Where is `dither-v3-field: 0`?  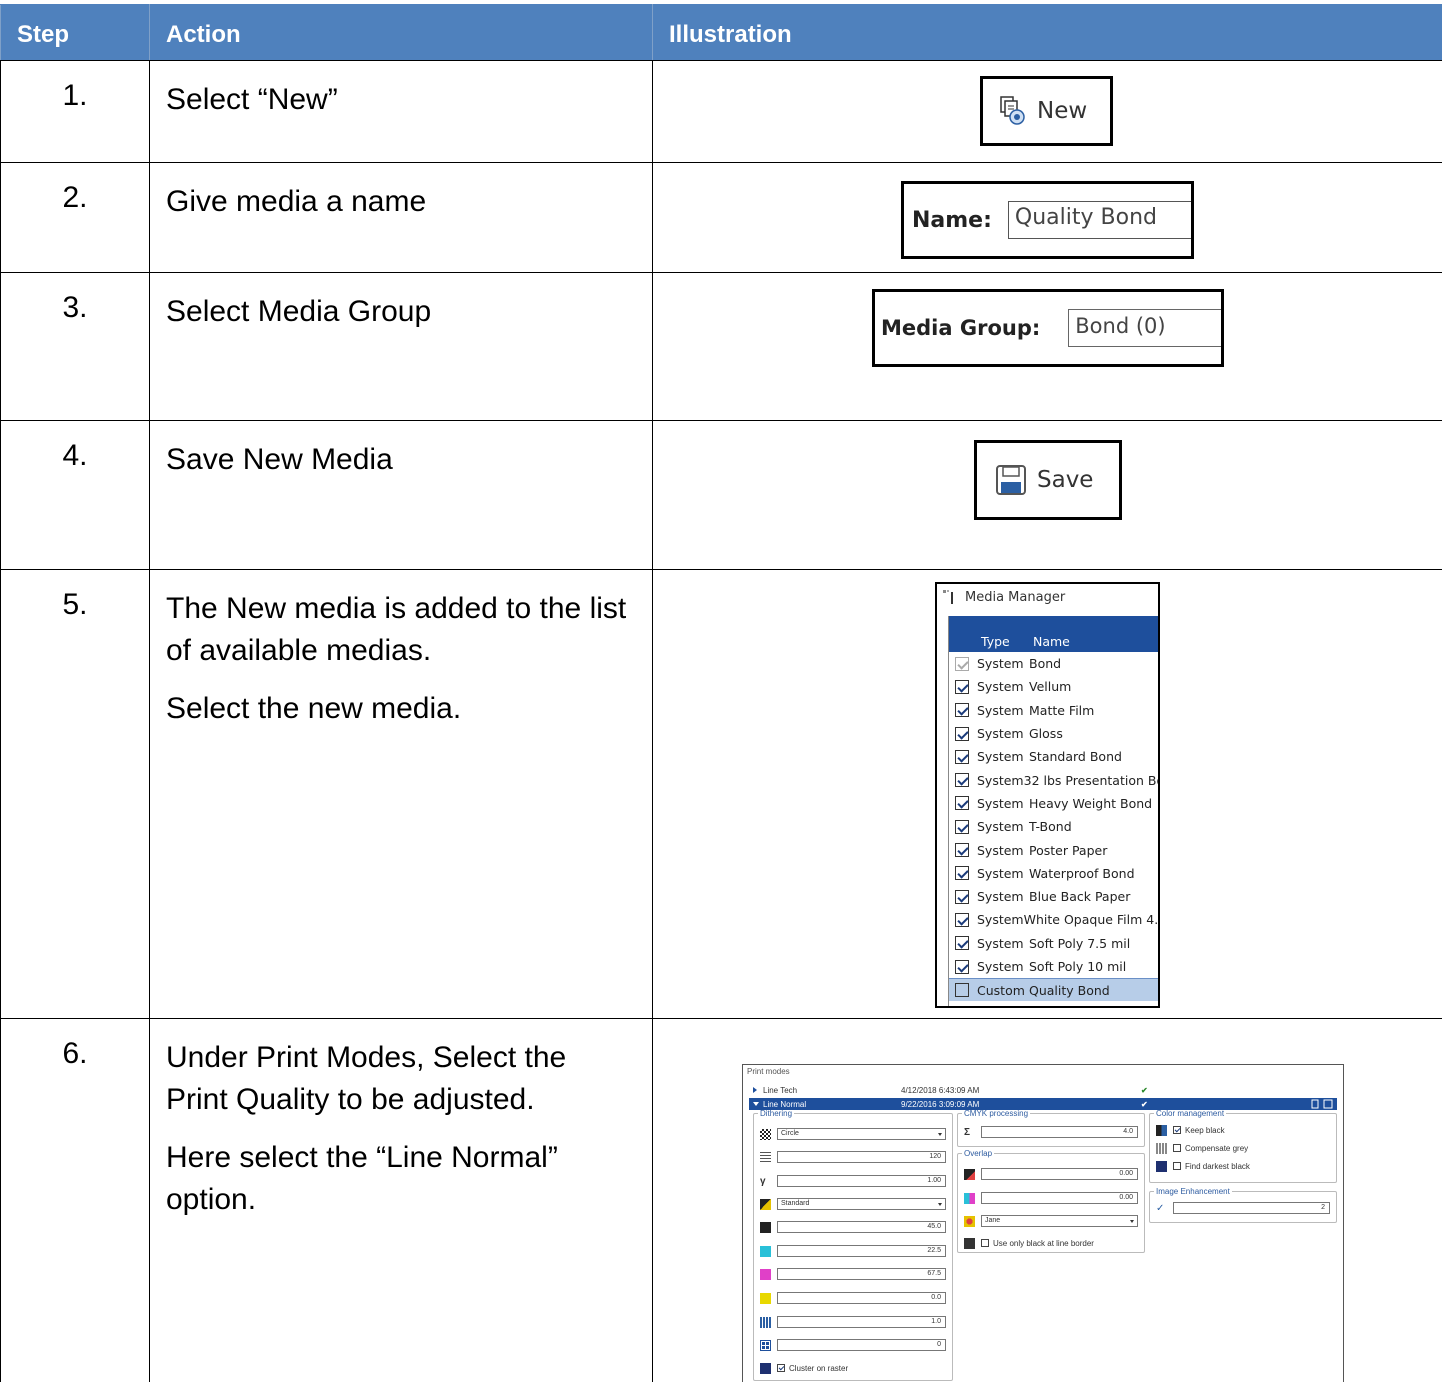 dither-v3-field: 0 is located at coordinates (861, 1345).